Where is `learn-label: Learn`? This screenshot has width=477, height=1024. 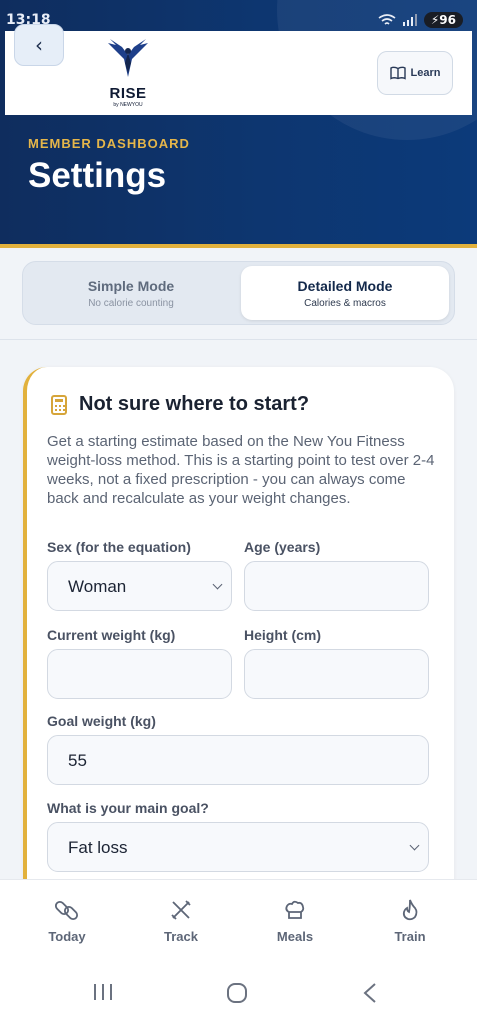
learn-label: Learn is located at coordinates (425, 73).